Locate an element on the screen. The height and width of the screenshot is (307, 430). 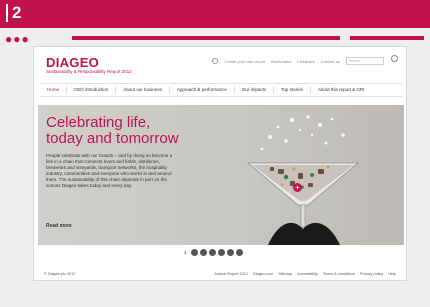
nav-our-impacts: Our impacts is located at coordinates (255, 90).